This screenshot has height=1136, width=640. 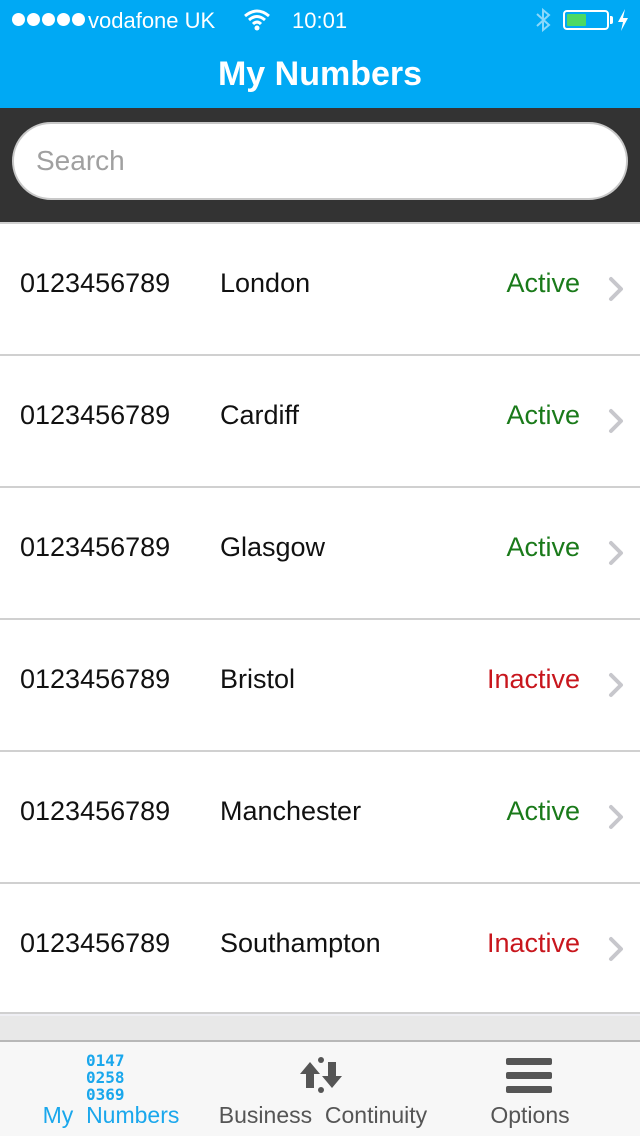 I want to click on arrows-icon, so click(x=321, y=1075).